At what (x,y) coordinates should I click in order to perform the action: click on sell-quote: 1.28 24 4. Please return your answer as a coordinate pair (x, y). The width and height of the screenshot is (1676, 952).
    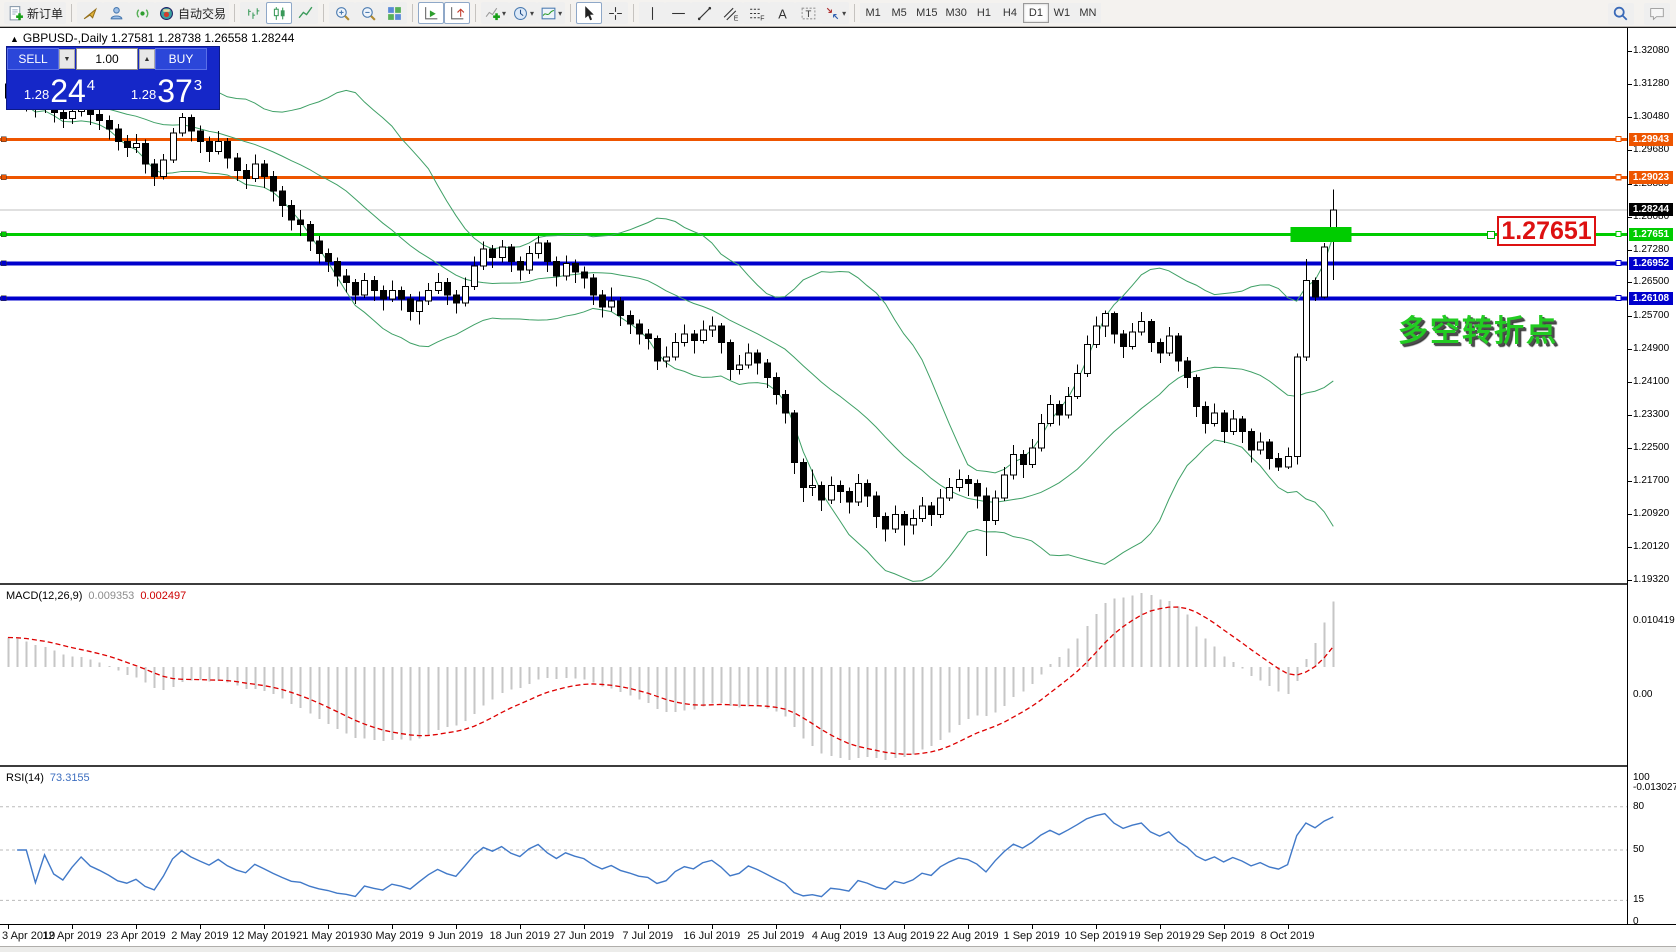
    Looking at the image, I should click on (59, 90).